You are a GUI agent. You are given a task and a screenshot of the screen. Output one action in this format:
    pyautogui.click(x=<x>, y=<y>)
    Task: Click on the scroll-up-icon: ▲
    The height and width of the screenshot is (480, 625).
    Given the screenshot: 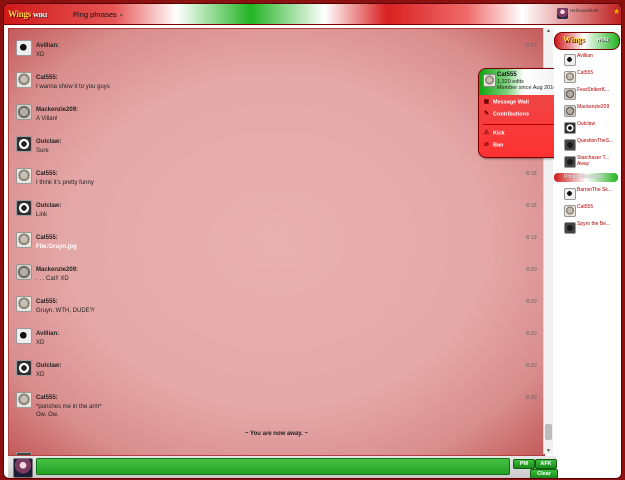 What is the action you would take?
    pyautogui.click(x=548, y=31)
    